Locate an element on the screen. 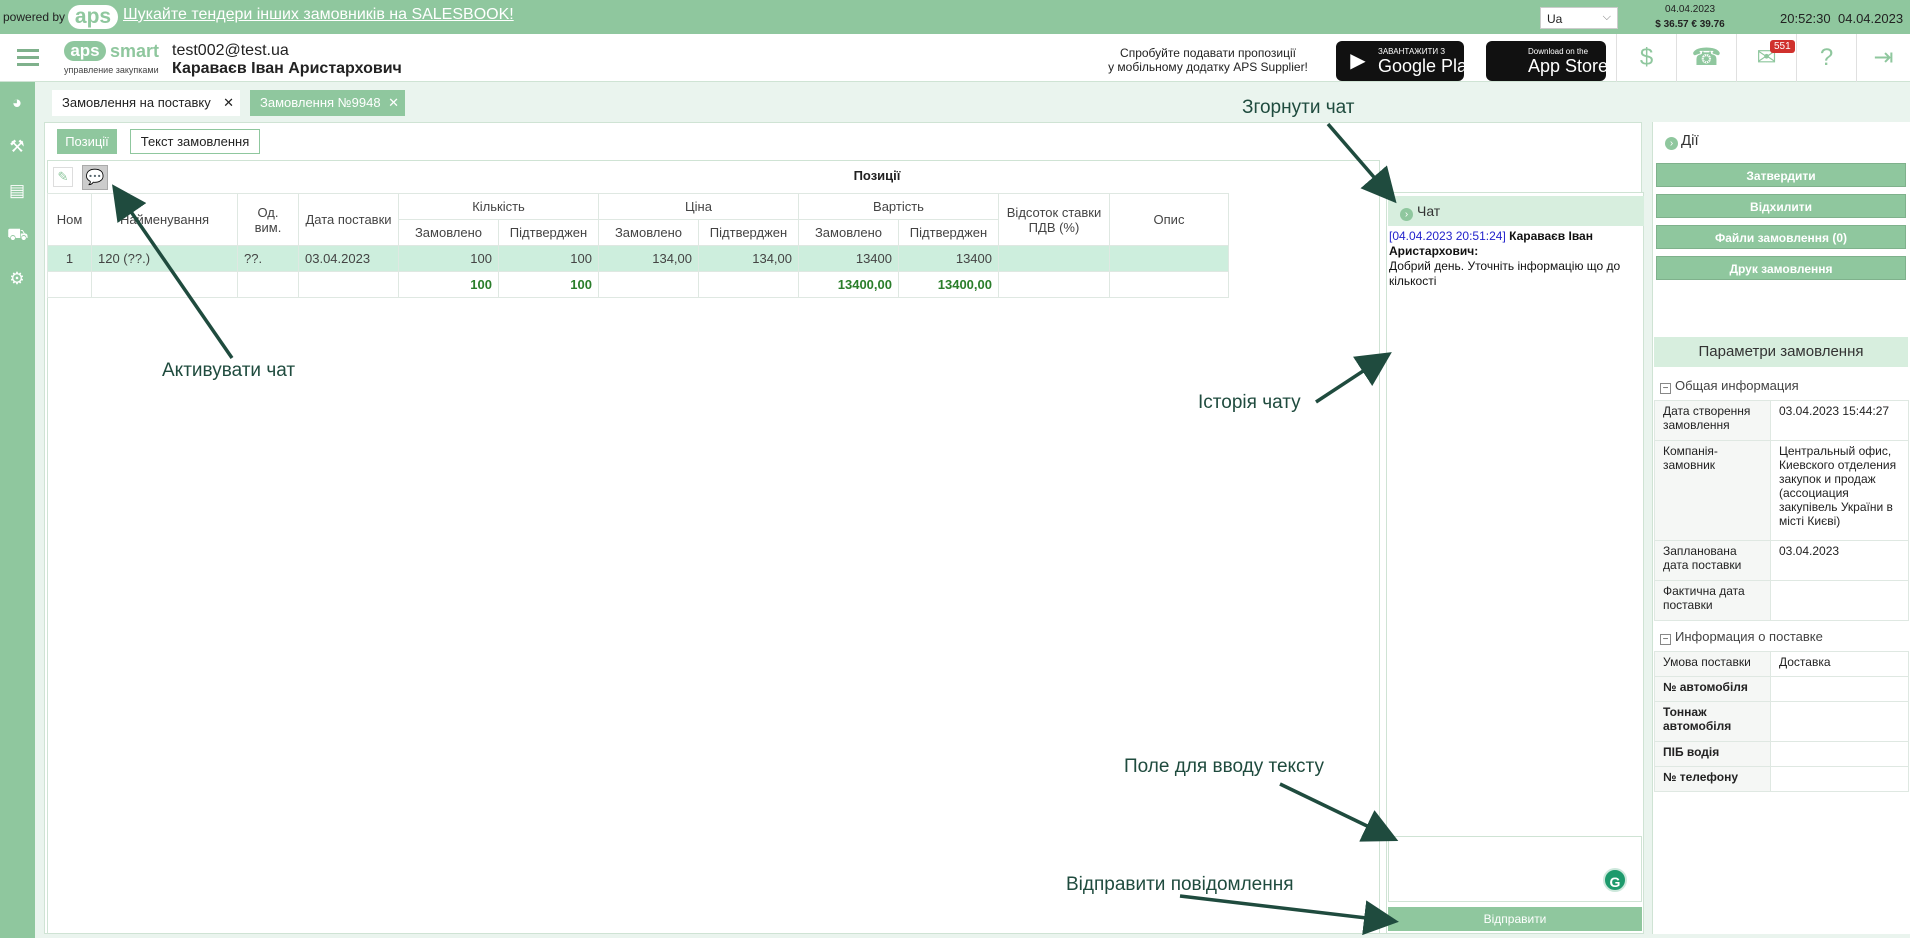 This screenshot has height=938, width=1910. arrow-collapse-chat is located at coordinates (1361, 163).